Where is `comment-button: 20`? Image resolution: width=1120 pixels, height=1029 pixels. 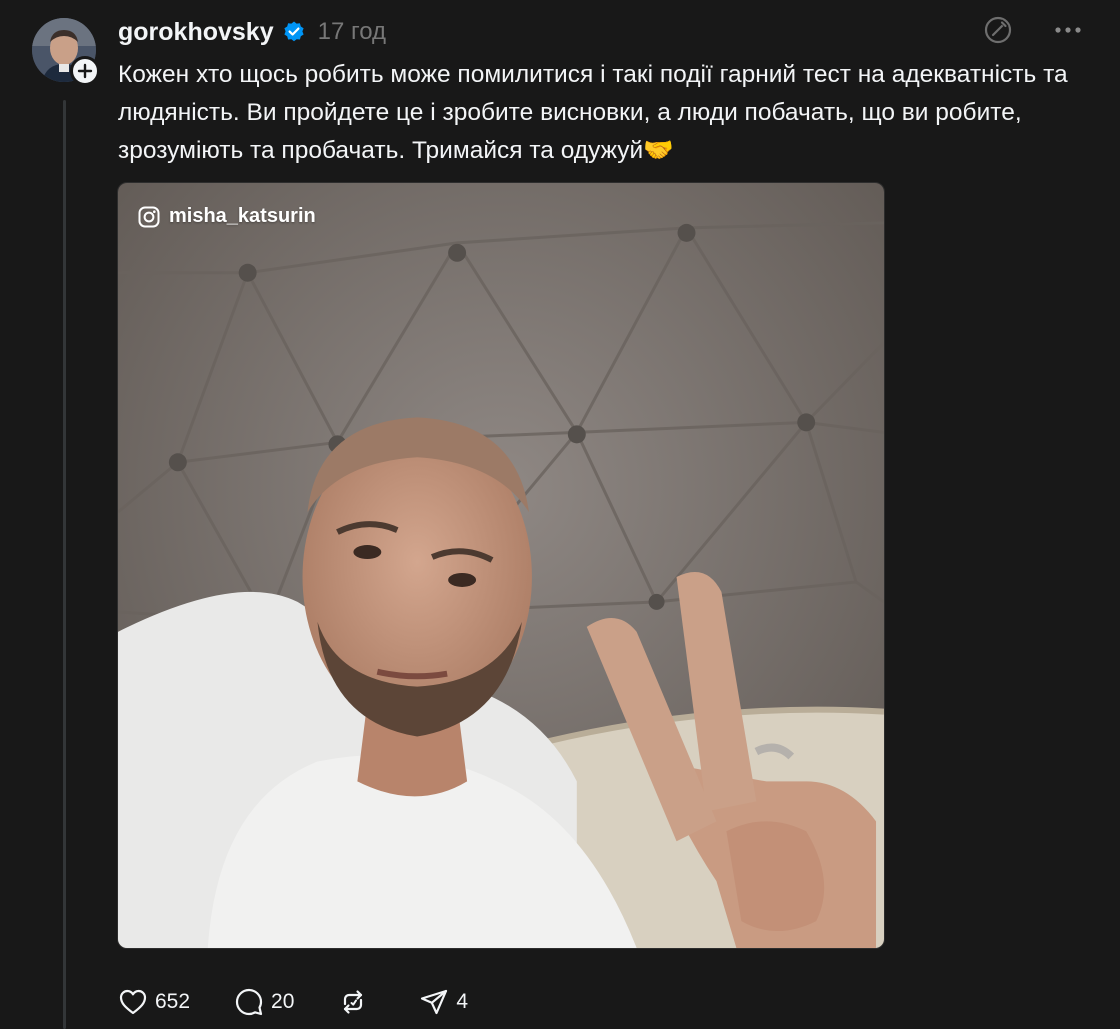 comment-button: 20 is located at coordinates (264, 1002).